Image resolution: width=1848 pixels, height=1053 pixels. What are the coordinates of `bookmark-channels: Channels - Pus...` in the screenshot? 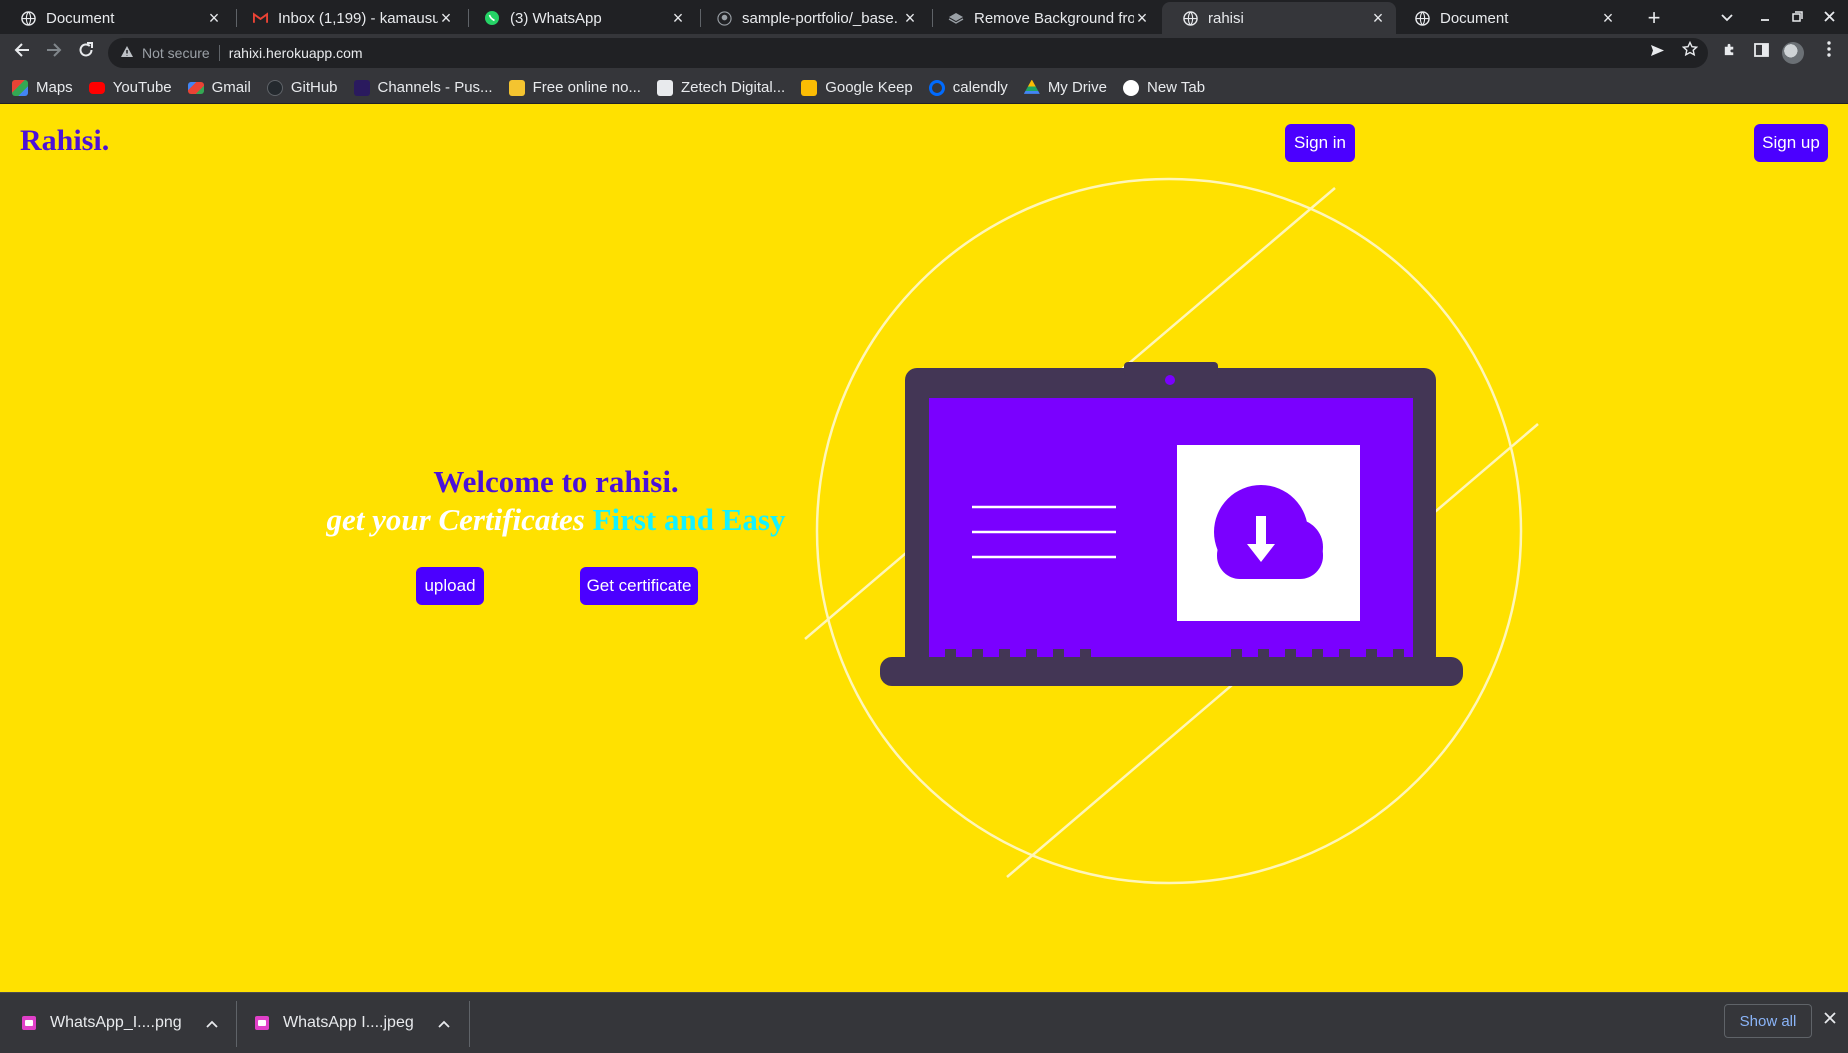 It's located at (423, 87).